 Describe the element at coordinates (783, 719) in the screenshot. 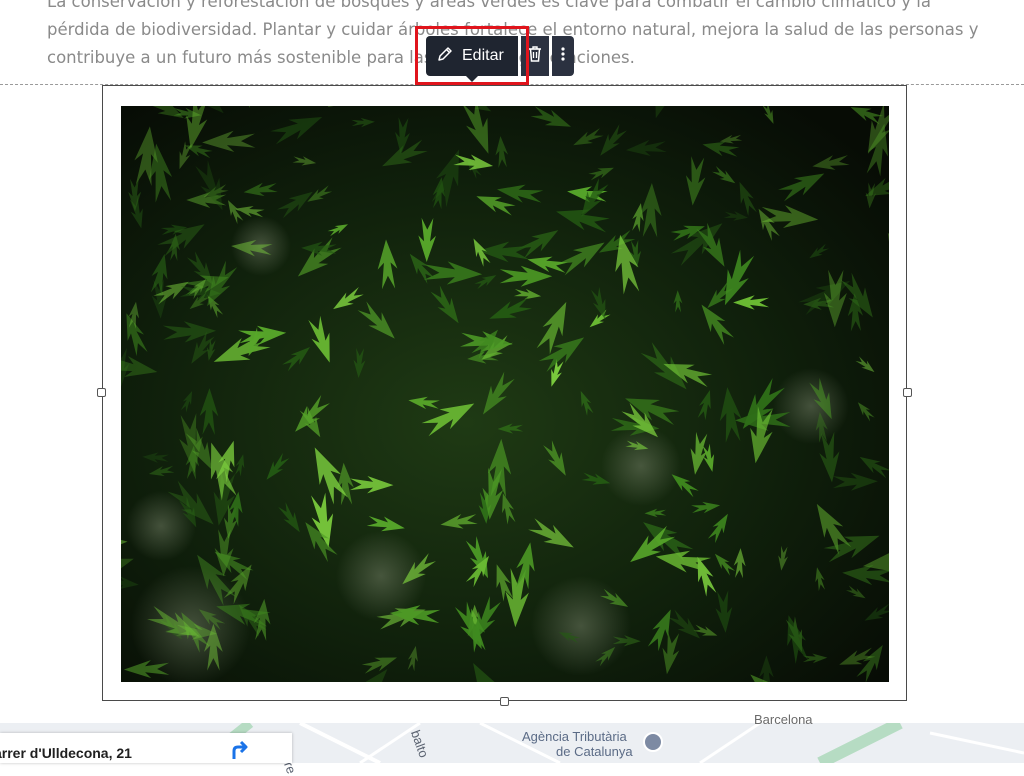

I see `map-place-label: Barcelona` at that location.